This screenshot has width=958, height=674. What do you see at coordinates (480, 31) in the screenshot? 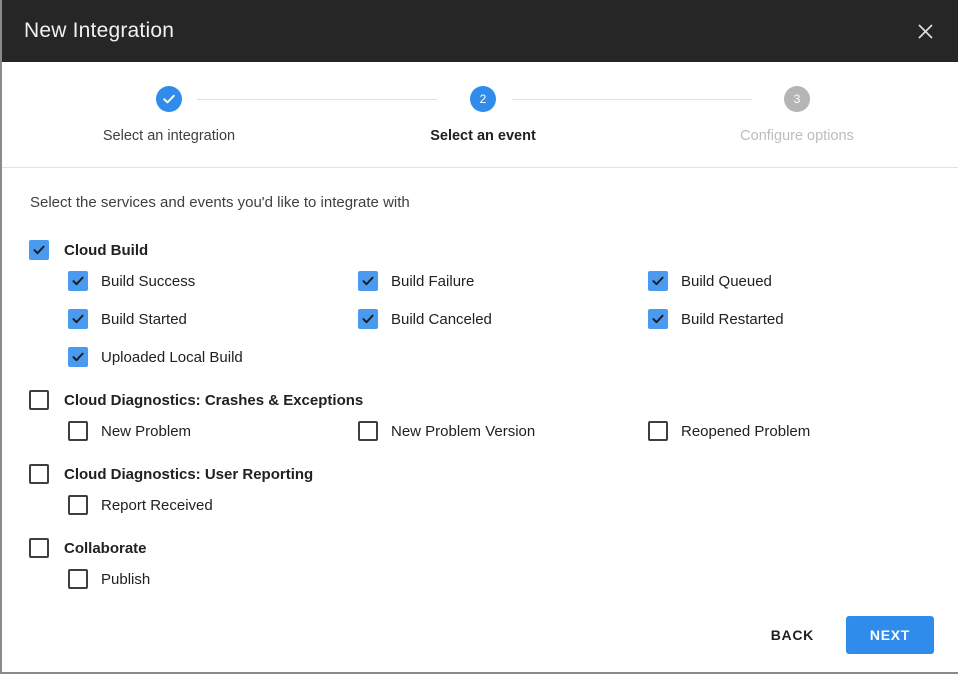
I see `dialog-titlebar: New Integration` at bounding box center [480, 31].